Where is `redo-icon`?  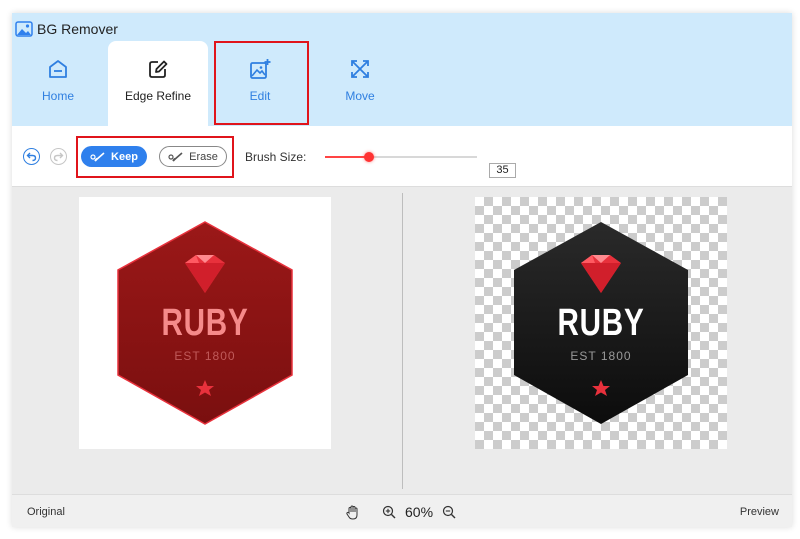 redo-icon is located at coordinates (58, 157).